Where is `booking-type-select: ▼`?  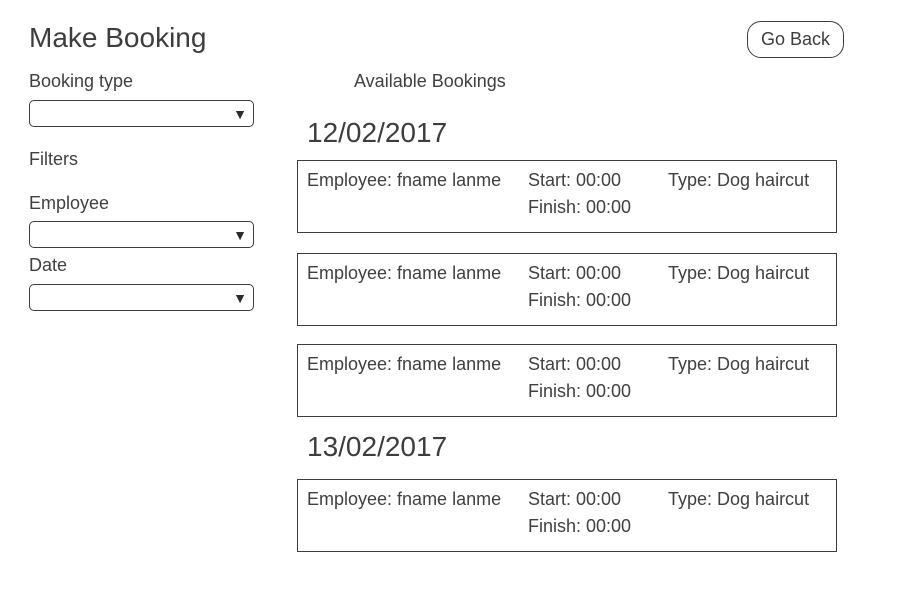 booking-type-select: ▼ is located at coordinates (141, 113).